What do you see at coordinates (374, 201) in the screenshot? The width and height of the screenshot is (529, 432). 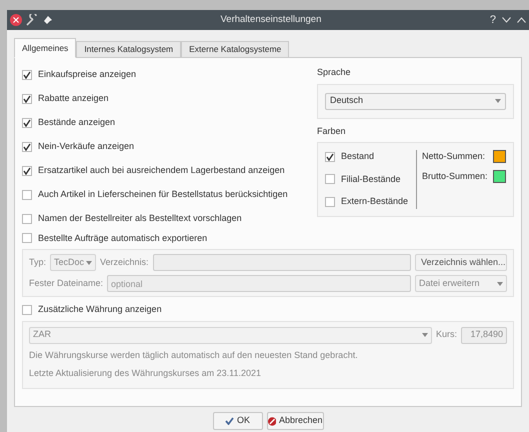 I see `checkbox-label: Extern-Bestände` at bounding box center [374, 201].